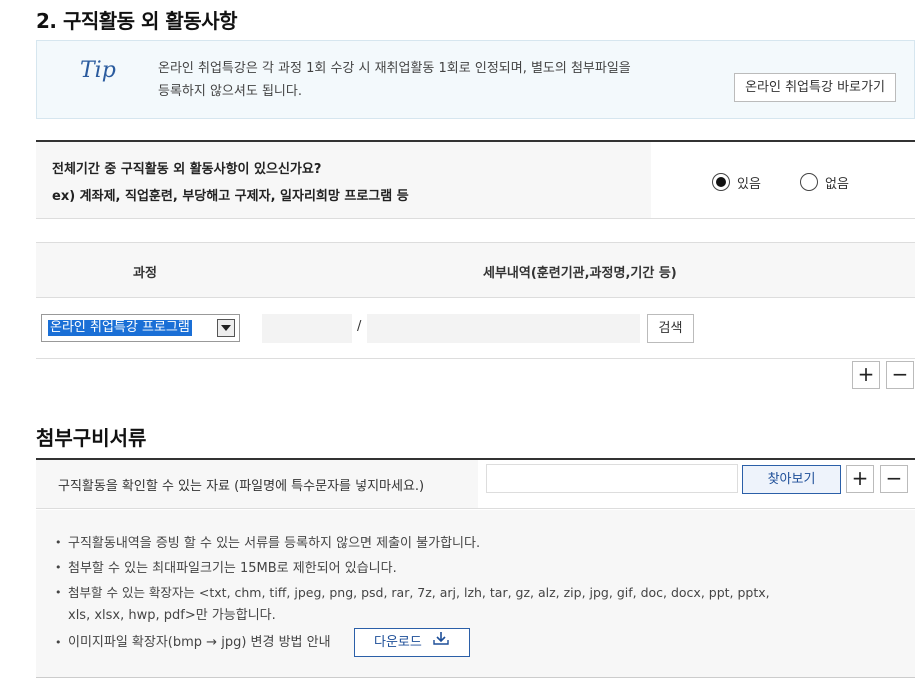 The image size is (924, 694). Describe the element at coordinates (815, 87) in the screenshot. I see `online-lecture-shortcut-button: 온라인 취업특강 바로가기` at that location.